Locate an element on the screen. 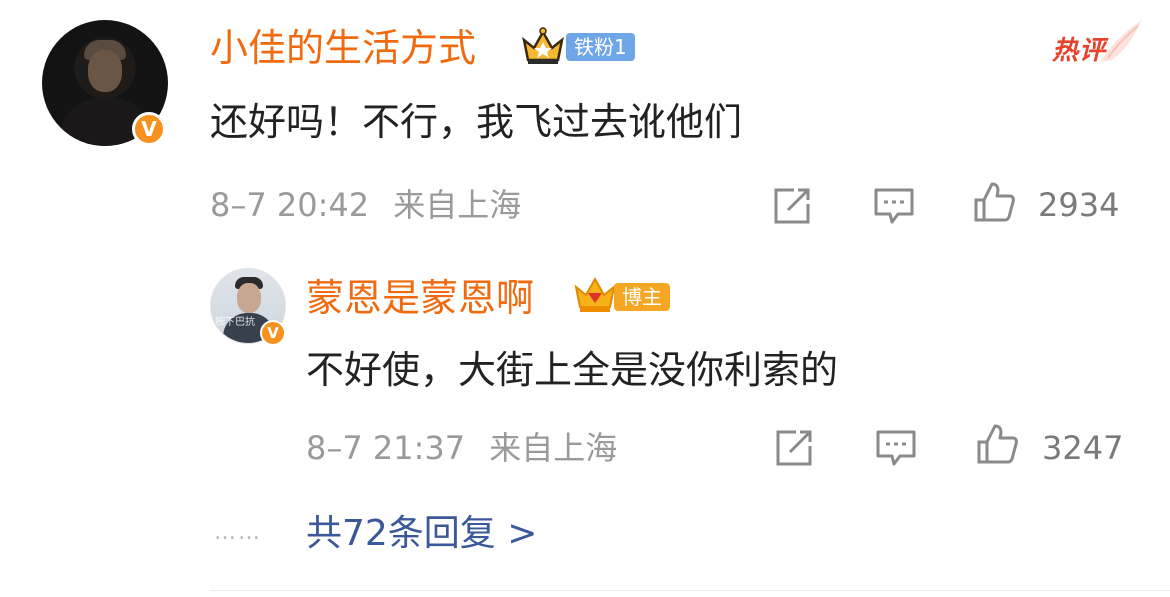  view-replies-link: 共72条回复 > is located at coordinates (421, 534).